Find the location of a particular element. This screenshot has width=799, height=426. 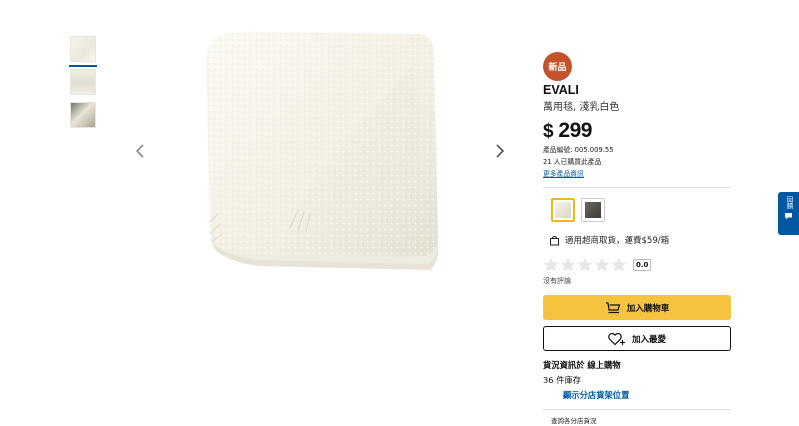

purchase-count: 21 人已購買此產品 is located at coordinates (572, 162).